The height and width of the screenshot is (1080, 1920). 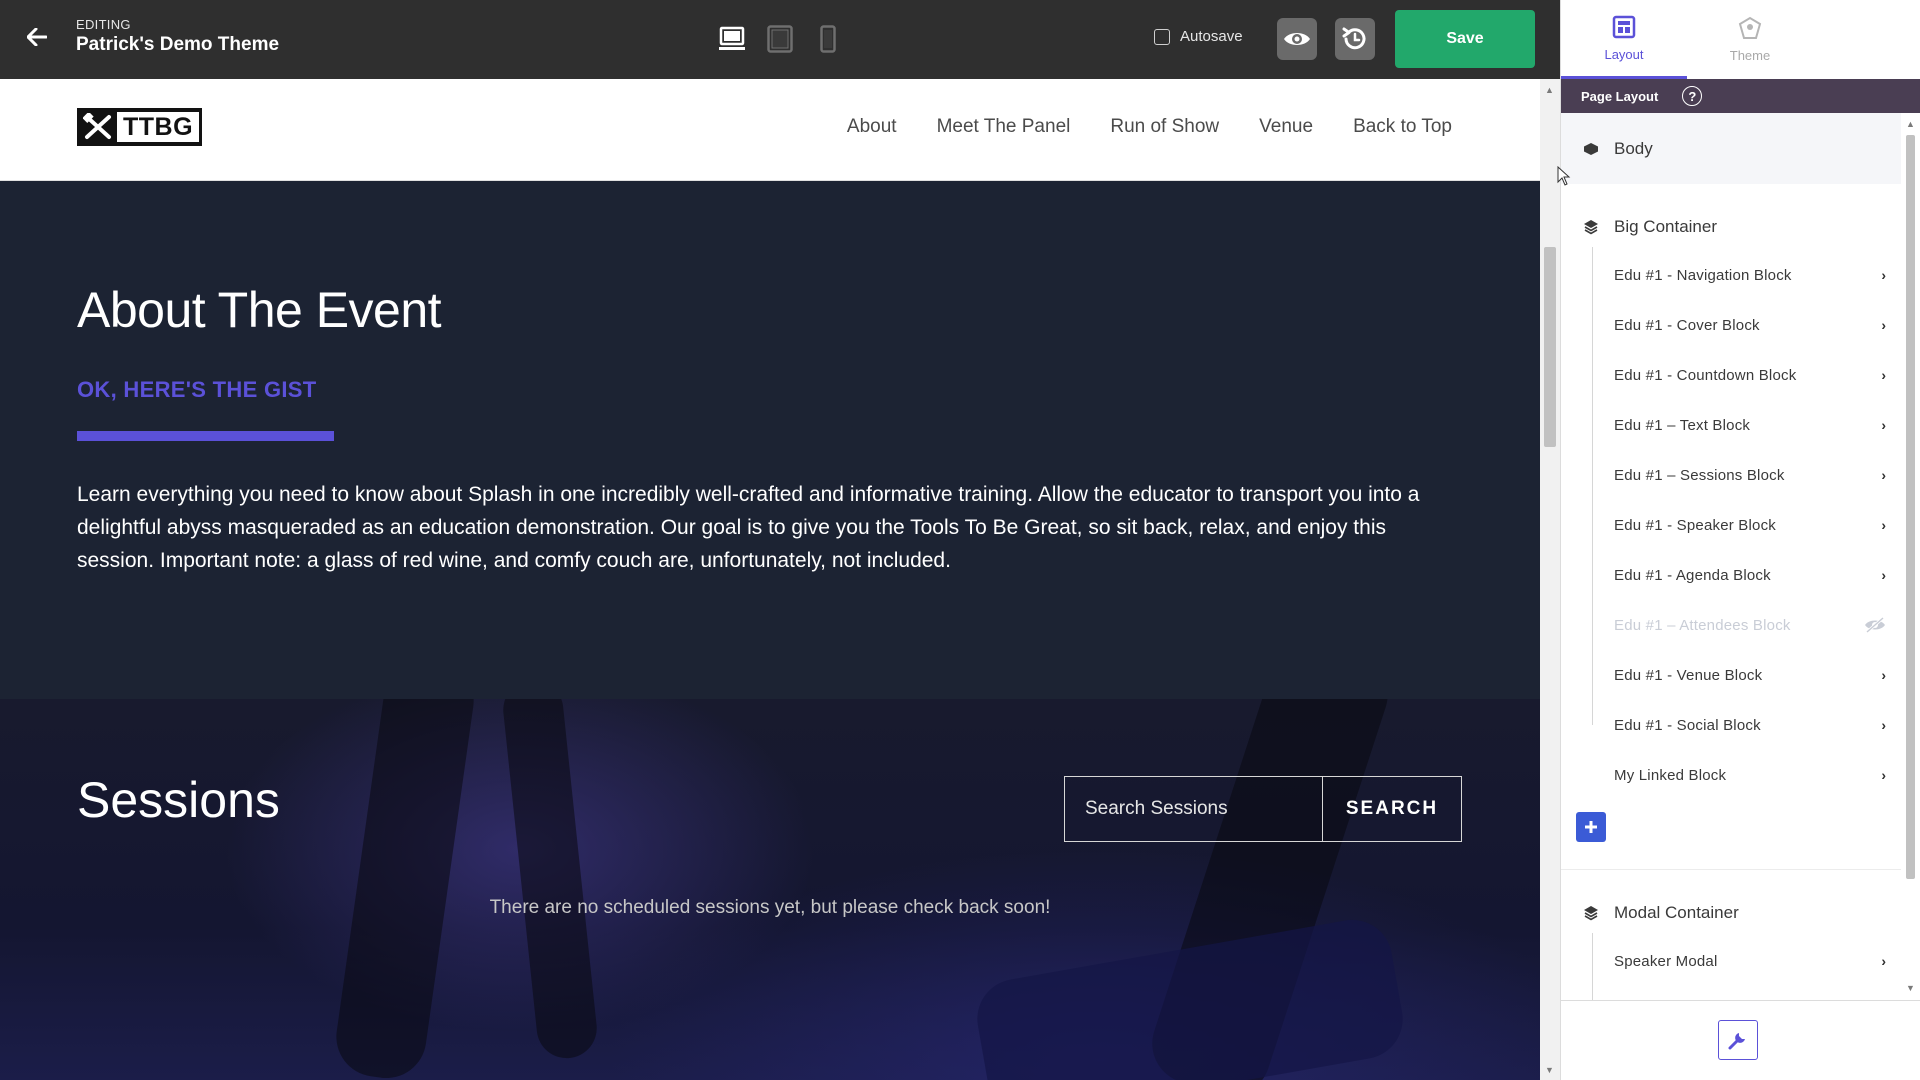 I want to click on about-title: About The Event, so click(x=259, y=310).